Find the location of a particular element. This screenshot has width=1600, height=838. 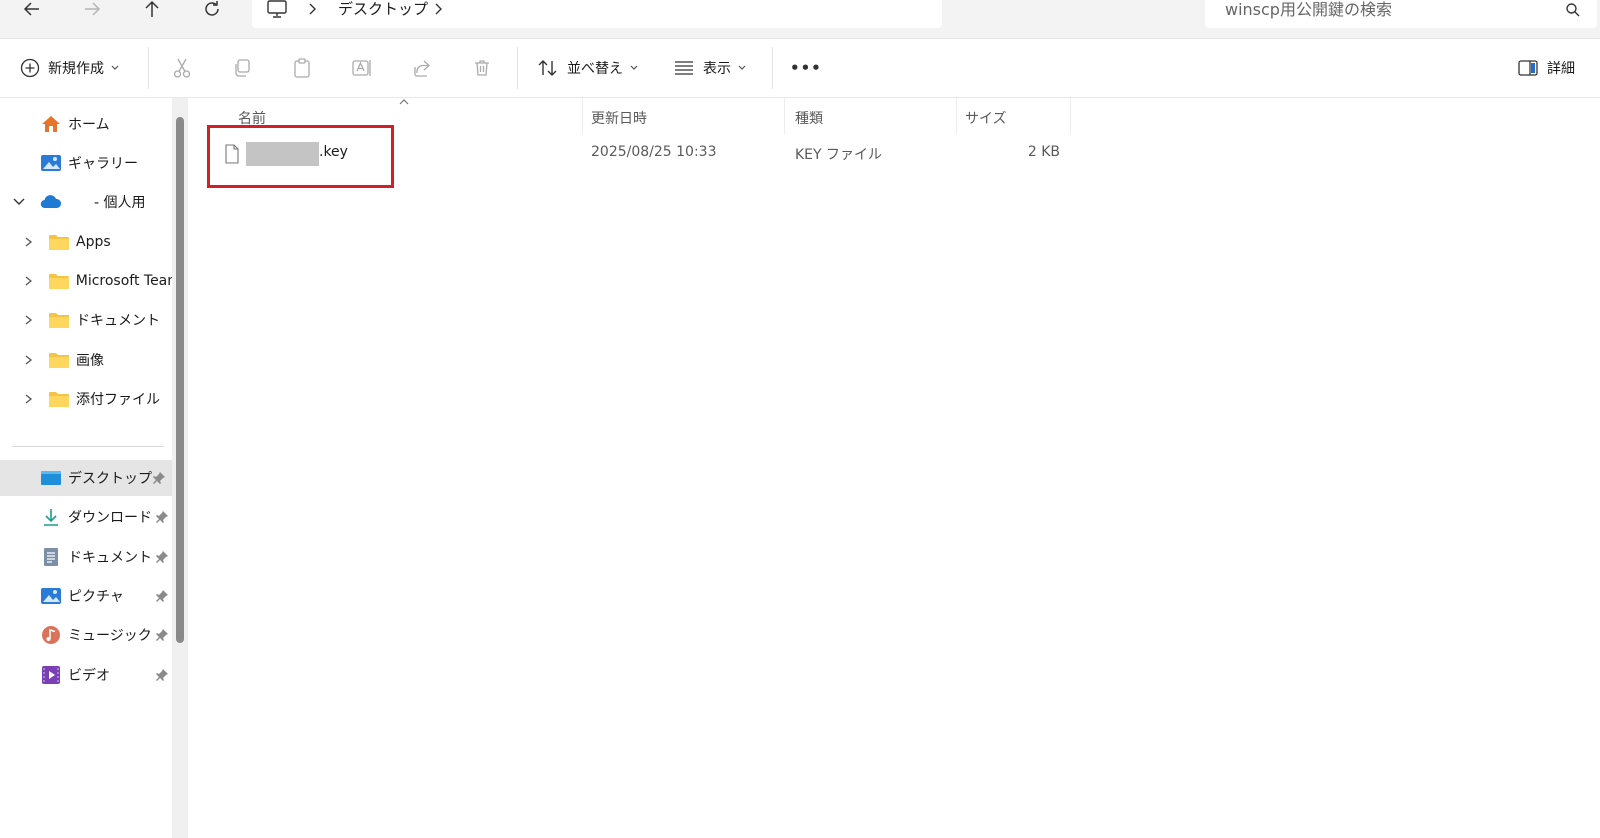

share-button is located at coordinates (422, 68).